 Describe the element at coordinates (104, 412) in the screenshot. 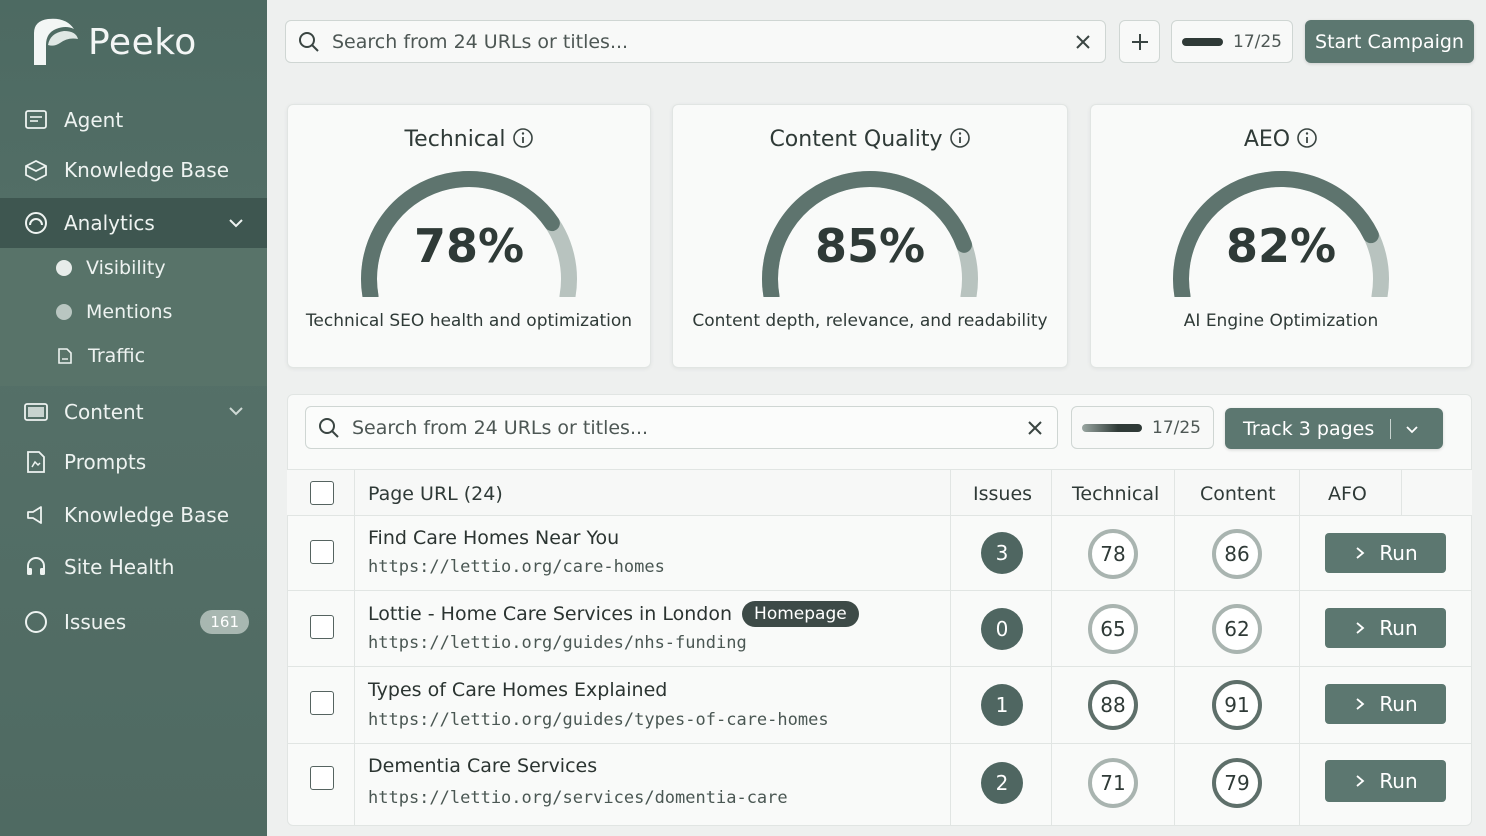

I see `sidebar-item-label: Content` at that location.